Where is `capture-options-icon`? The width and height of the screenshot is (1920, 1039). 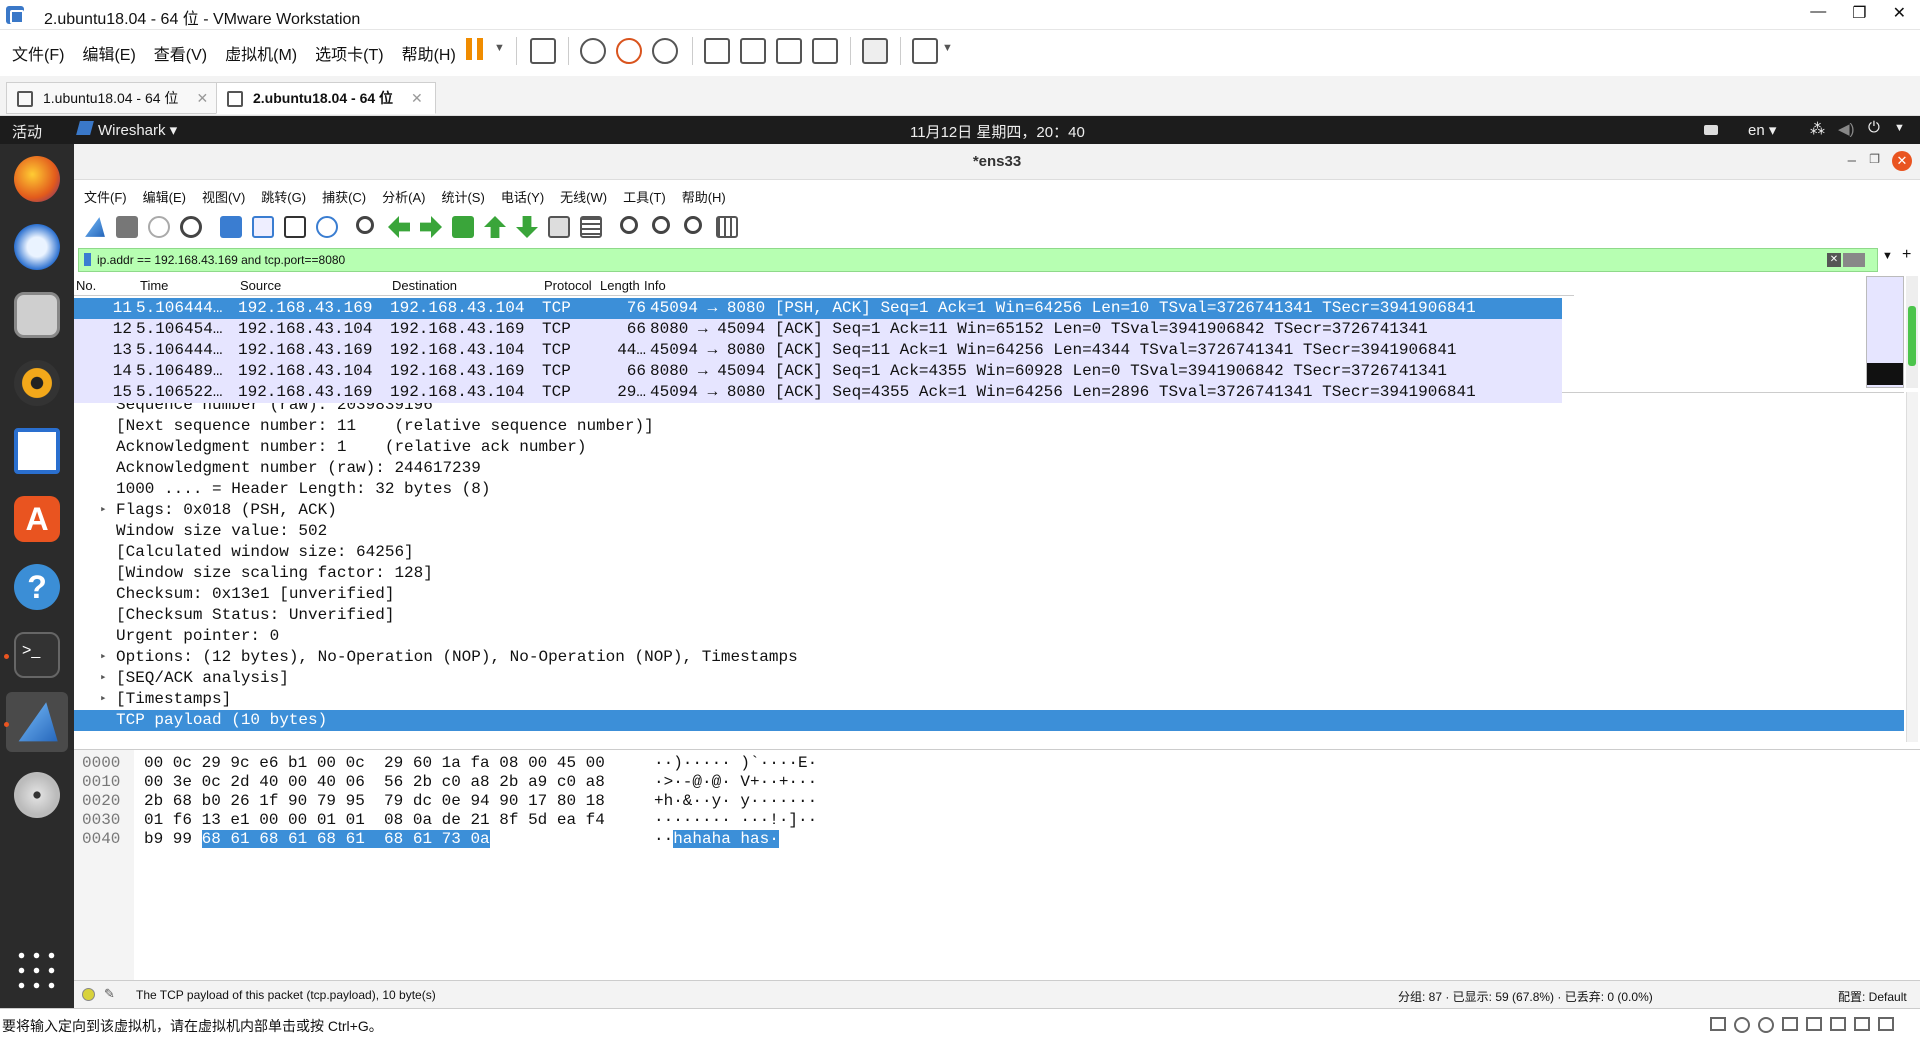 capture-options-icon is located at coordinates (191, 227).